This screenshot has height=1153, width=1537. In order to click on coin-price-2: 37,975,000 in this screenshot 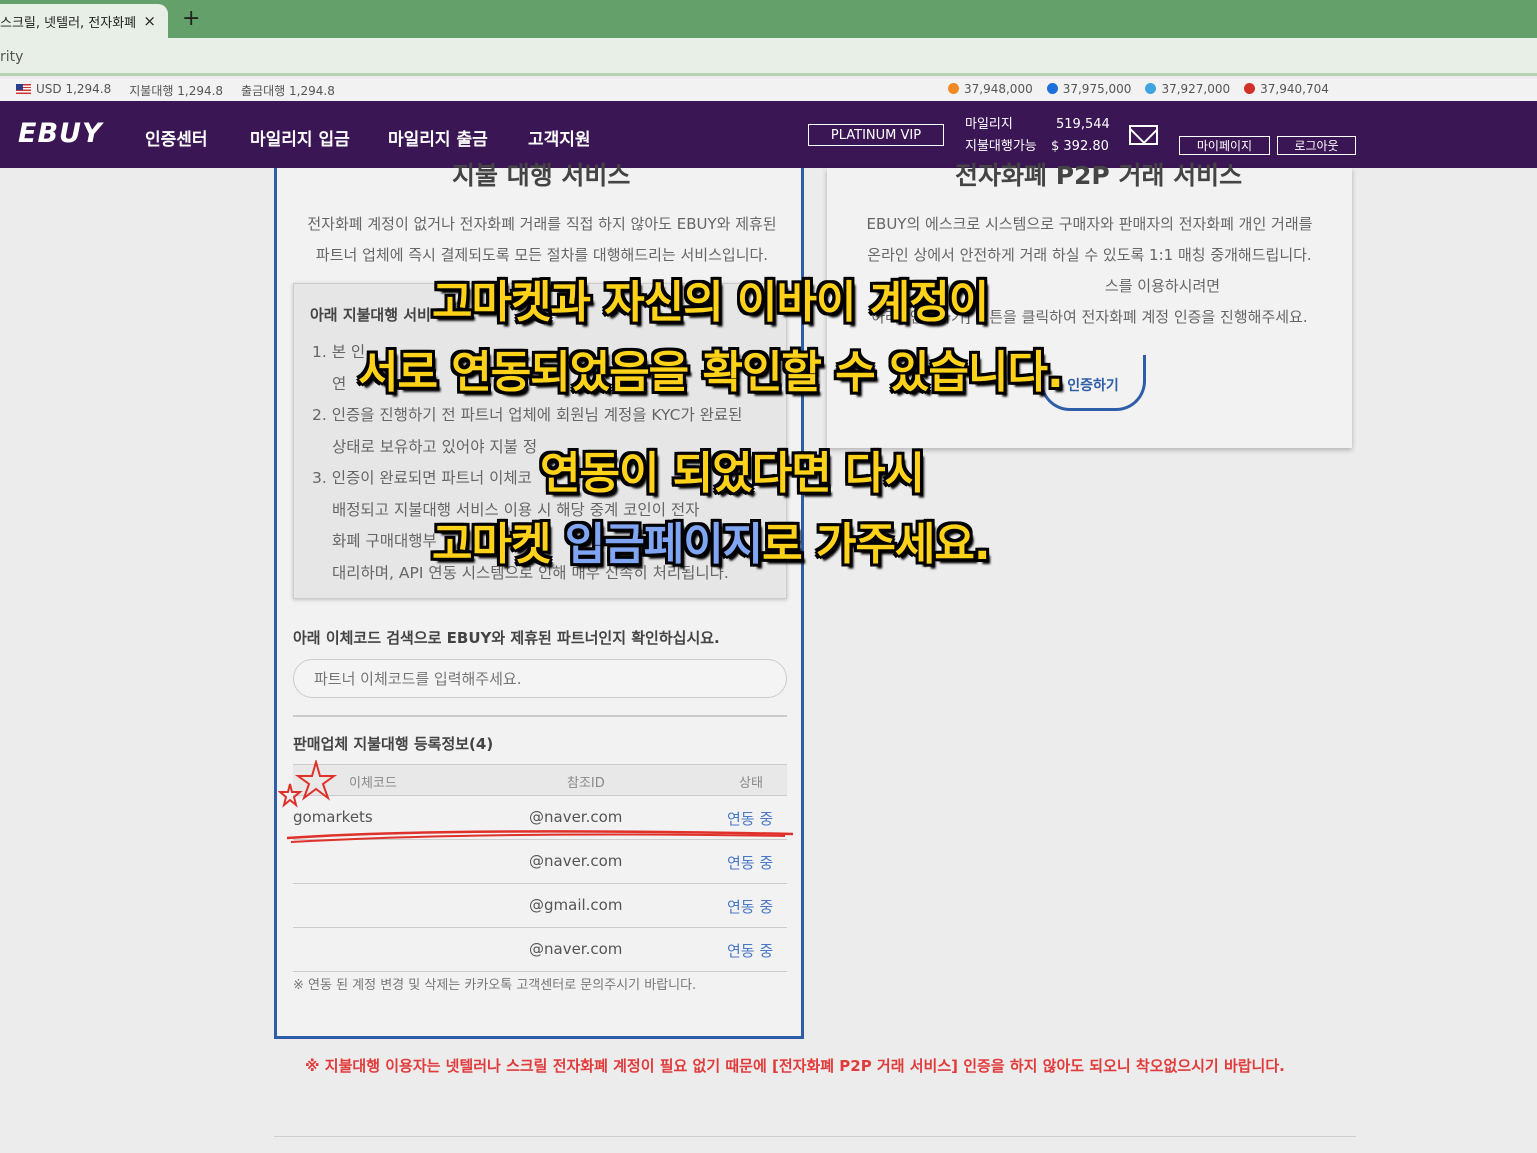, I will do `click(1088, 89)`.